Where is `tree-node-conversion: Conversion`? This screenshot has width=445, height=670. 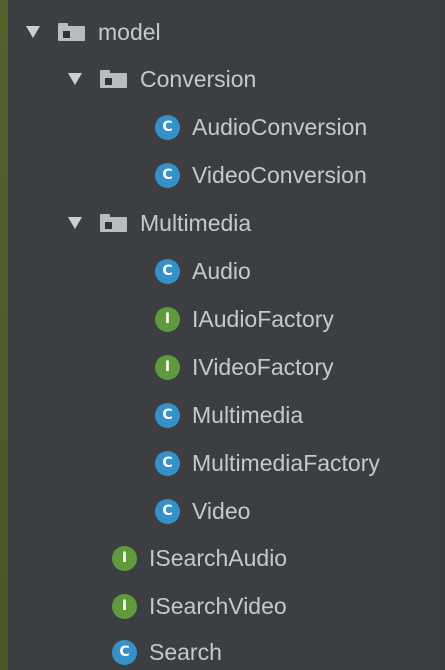 tree-node-conversion: Conversion is located at coordinates (226, 79).